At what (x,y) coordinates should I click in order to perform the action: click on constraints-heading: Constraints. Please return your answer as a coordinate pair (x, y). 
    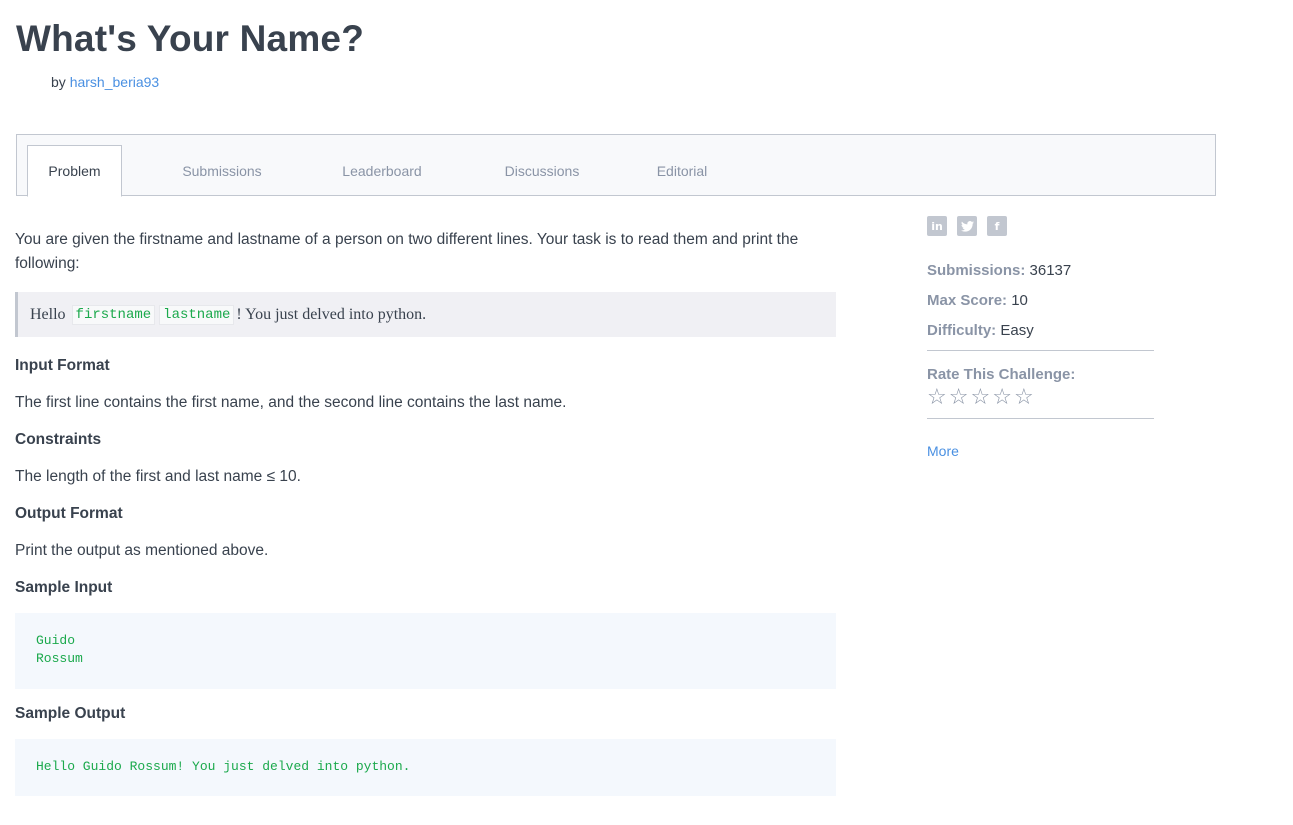
    Looking at the image, I should click on (58, 439).